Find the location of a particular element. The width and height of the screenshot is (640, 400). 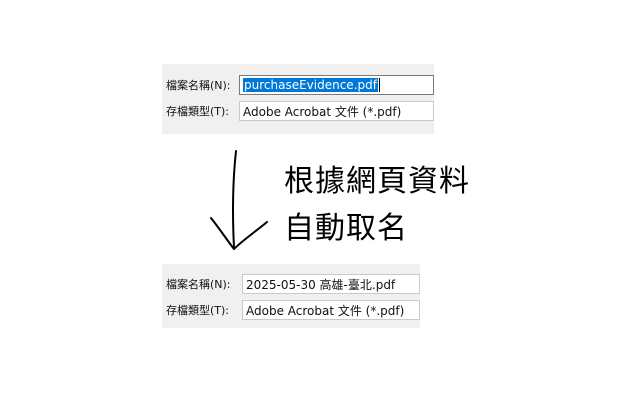

filetype-row-after: 存檔類型(T): Adobe Acrobat 文件 (*.pdf) is located at coordinates (291, 310).